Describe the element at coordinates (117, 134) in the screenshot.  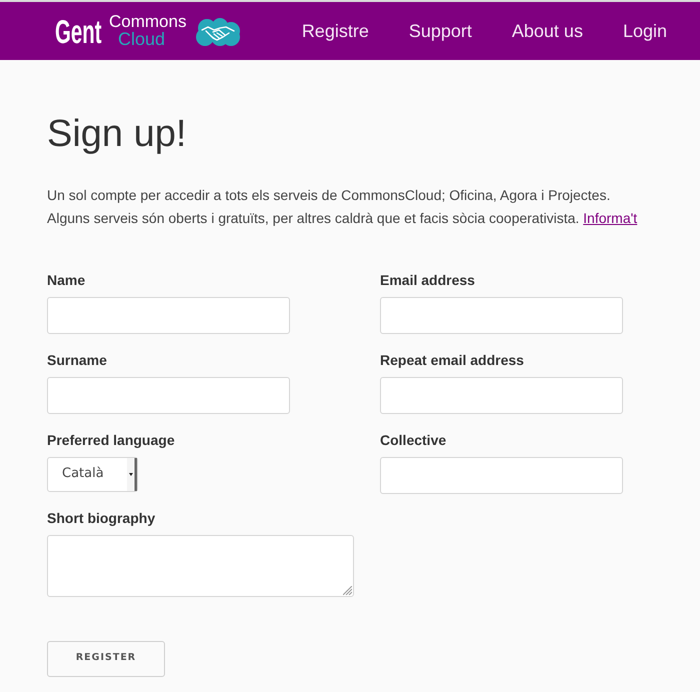
I see `page-heading: Sign up!` at that location.